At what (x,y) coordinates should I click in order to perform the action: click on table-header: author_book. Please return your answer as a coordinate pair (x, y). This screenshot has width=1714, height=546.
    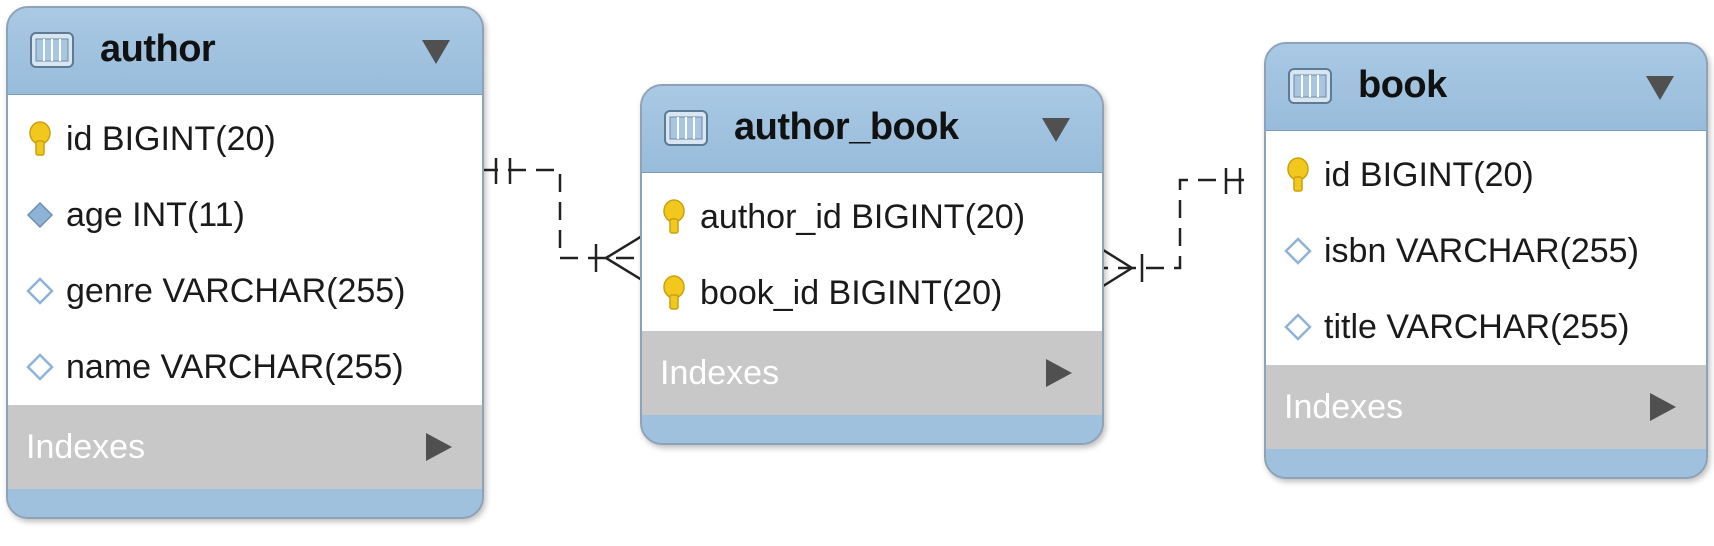
    Looking at the image, I should click on (872, 129).